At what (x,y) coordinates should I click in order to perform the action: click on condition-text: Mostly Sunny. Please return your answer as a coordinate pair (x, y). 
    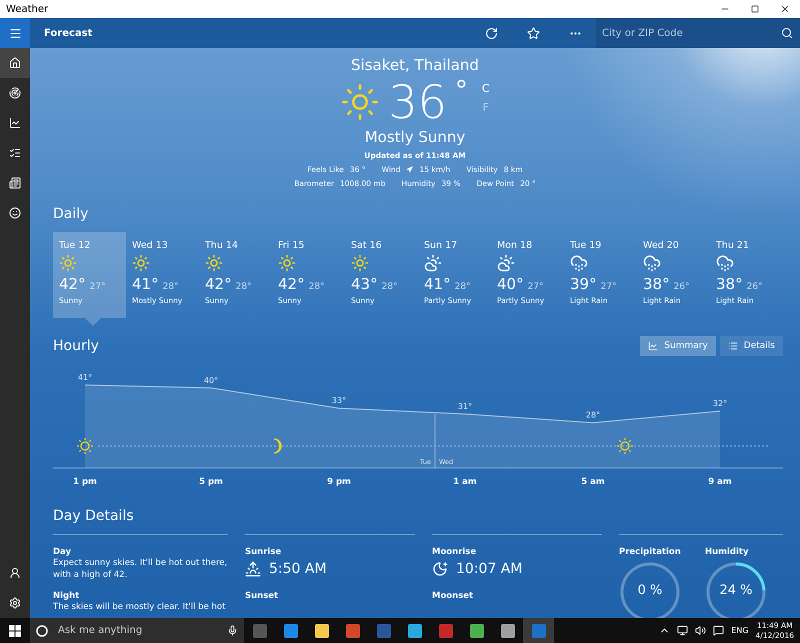
    Looking at the image, I should click on (415, 137).